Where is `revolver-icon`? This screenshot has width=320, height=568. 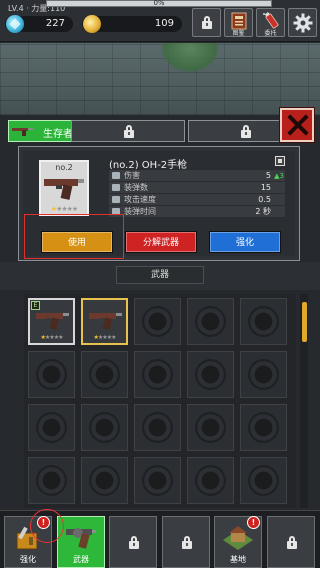 revolver-icon is located at coordinates (81, 538).